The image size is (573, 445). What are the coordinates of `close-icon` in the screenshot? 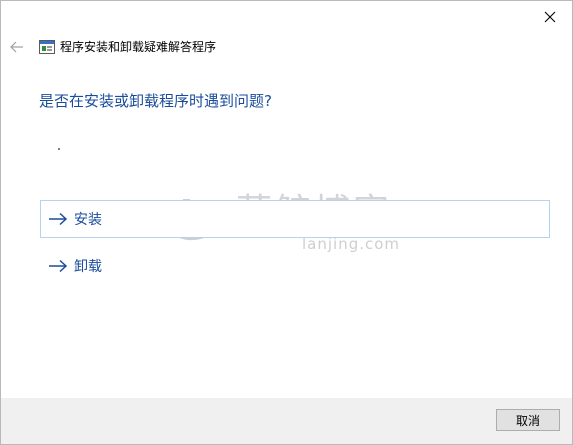 It's located at (550, 17).